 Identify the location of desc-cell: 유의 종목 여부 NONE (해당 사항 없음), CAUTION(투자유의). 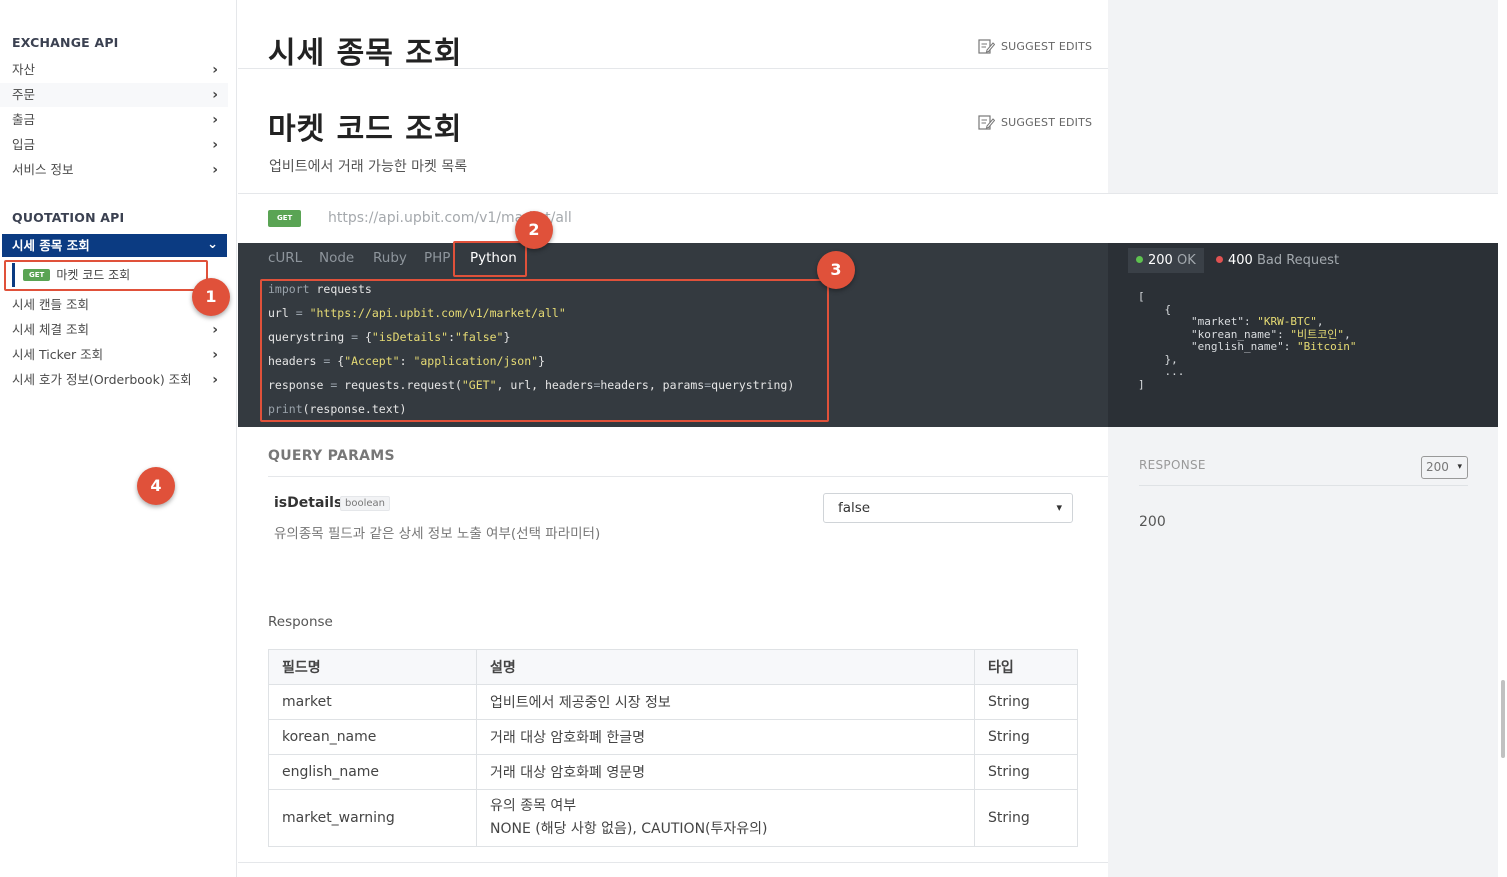
(725, 818).